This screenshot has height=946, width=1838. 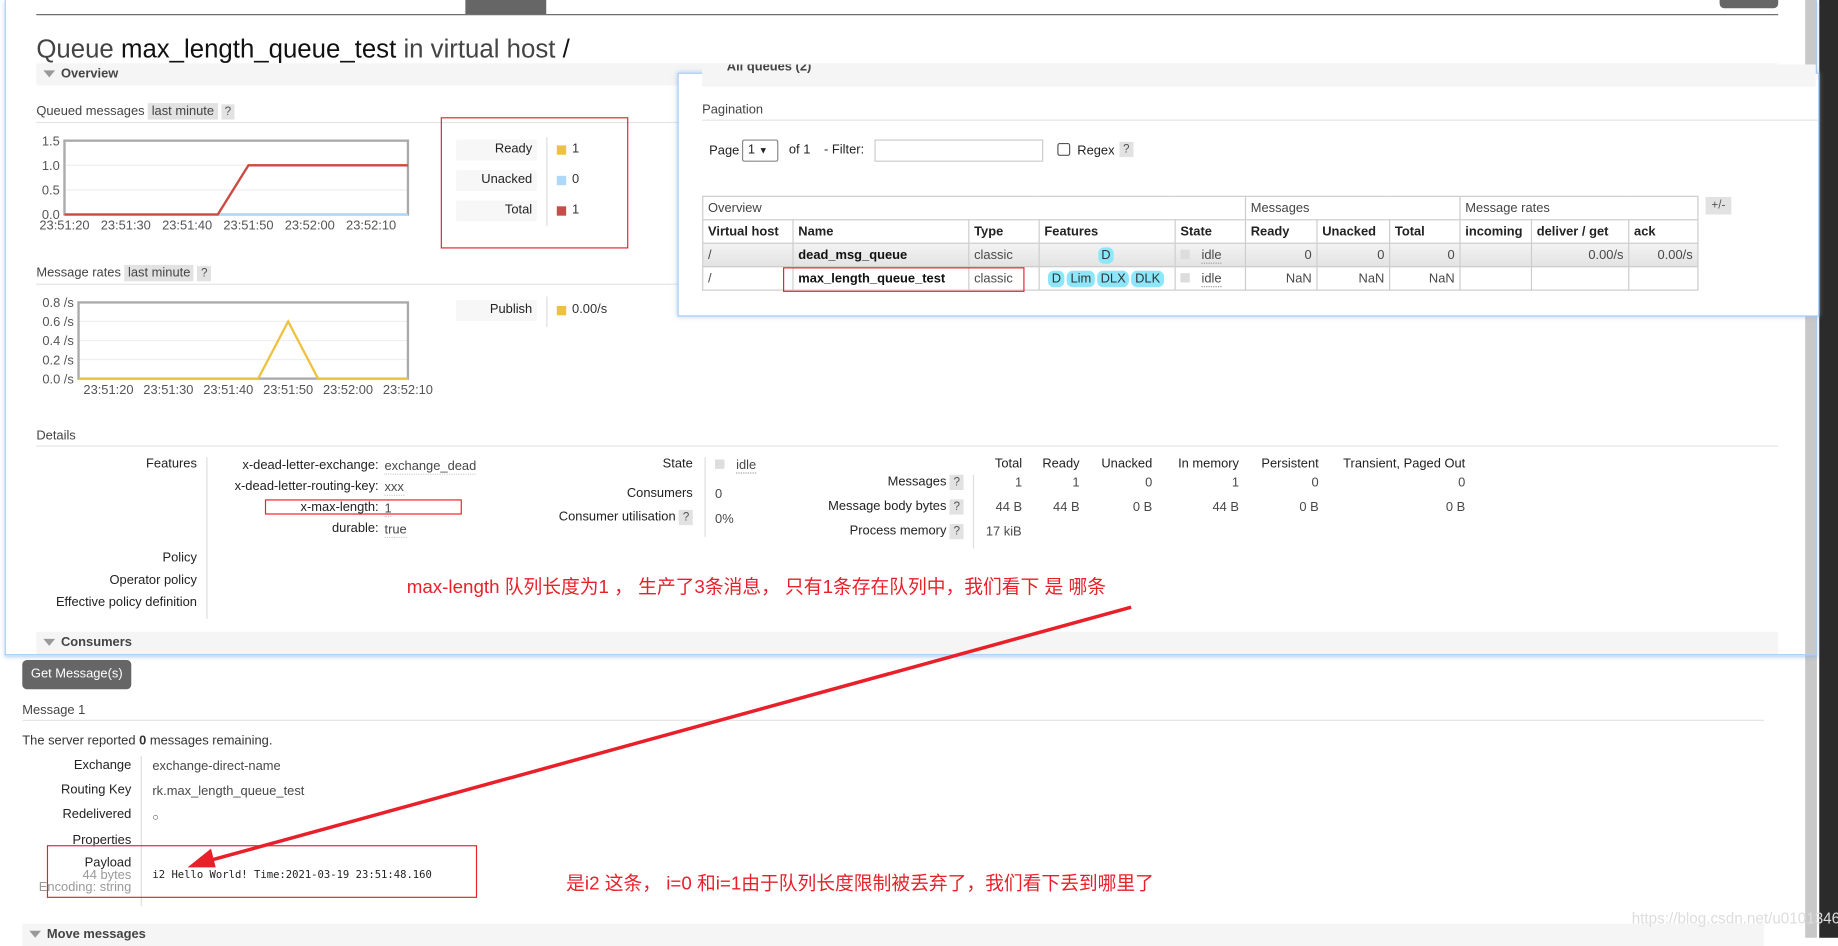 What do you see at coordinates (1096, 151) in the screenshot?
I see `regex-label: Regex` at bounding box center [1096, 151].